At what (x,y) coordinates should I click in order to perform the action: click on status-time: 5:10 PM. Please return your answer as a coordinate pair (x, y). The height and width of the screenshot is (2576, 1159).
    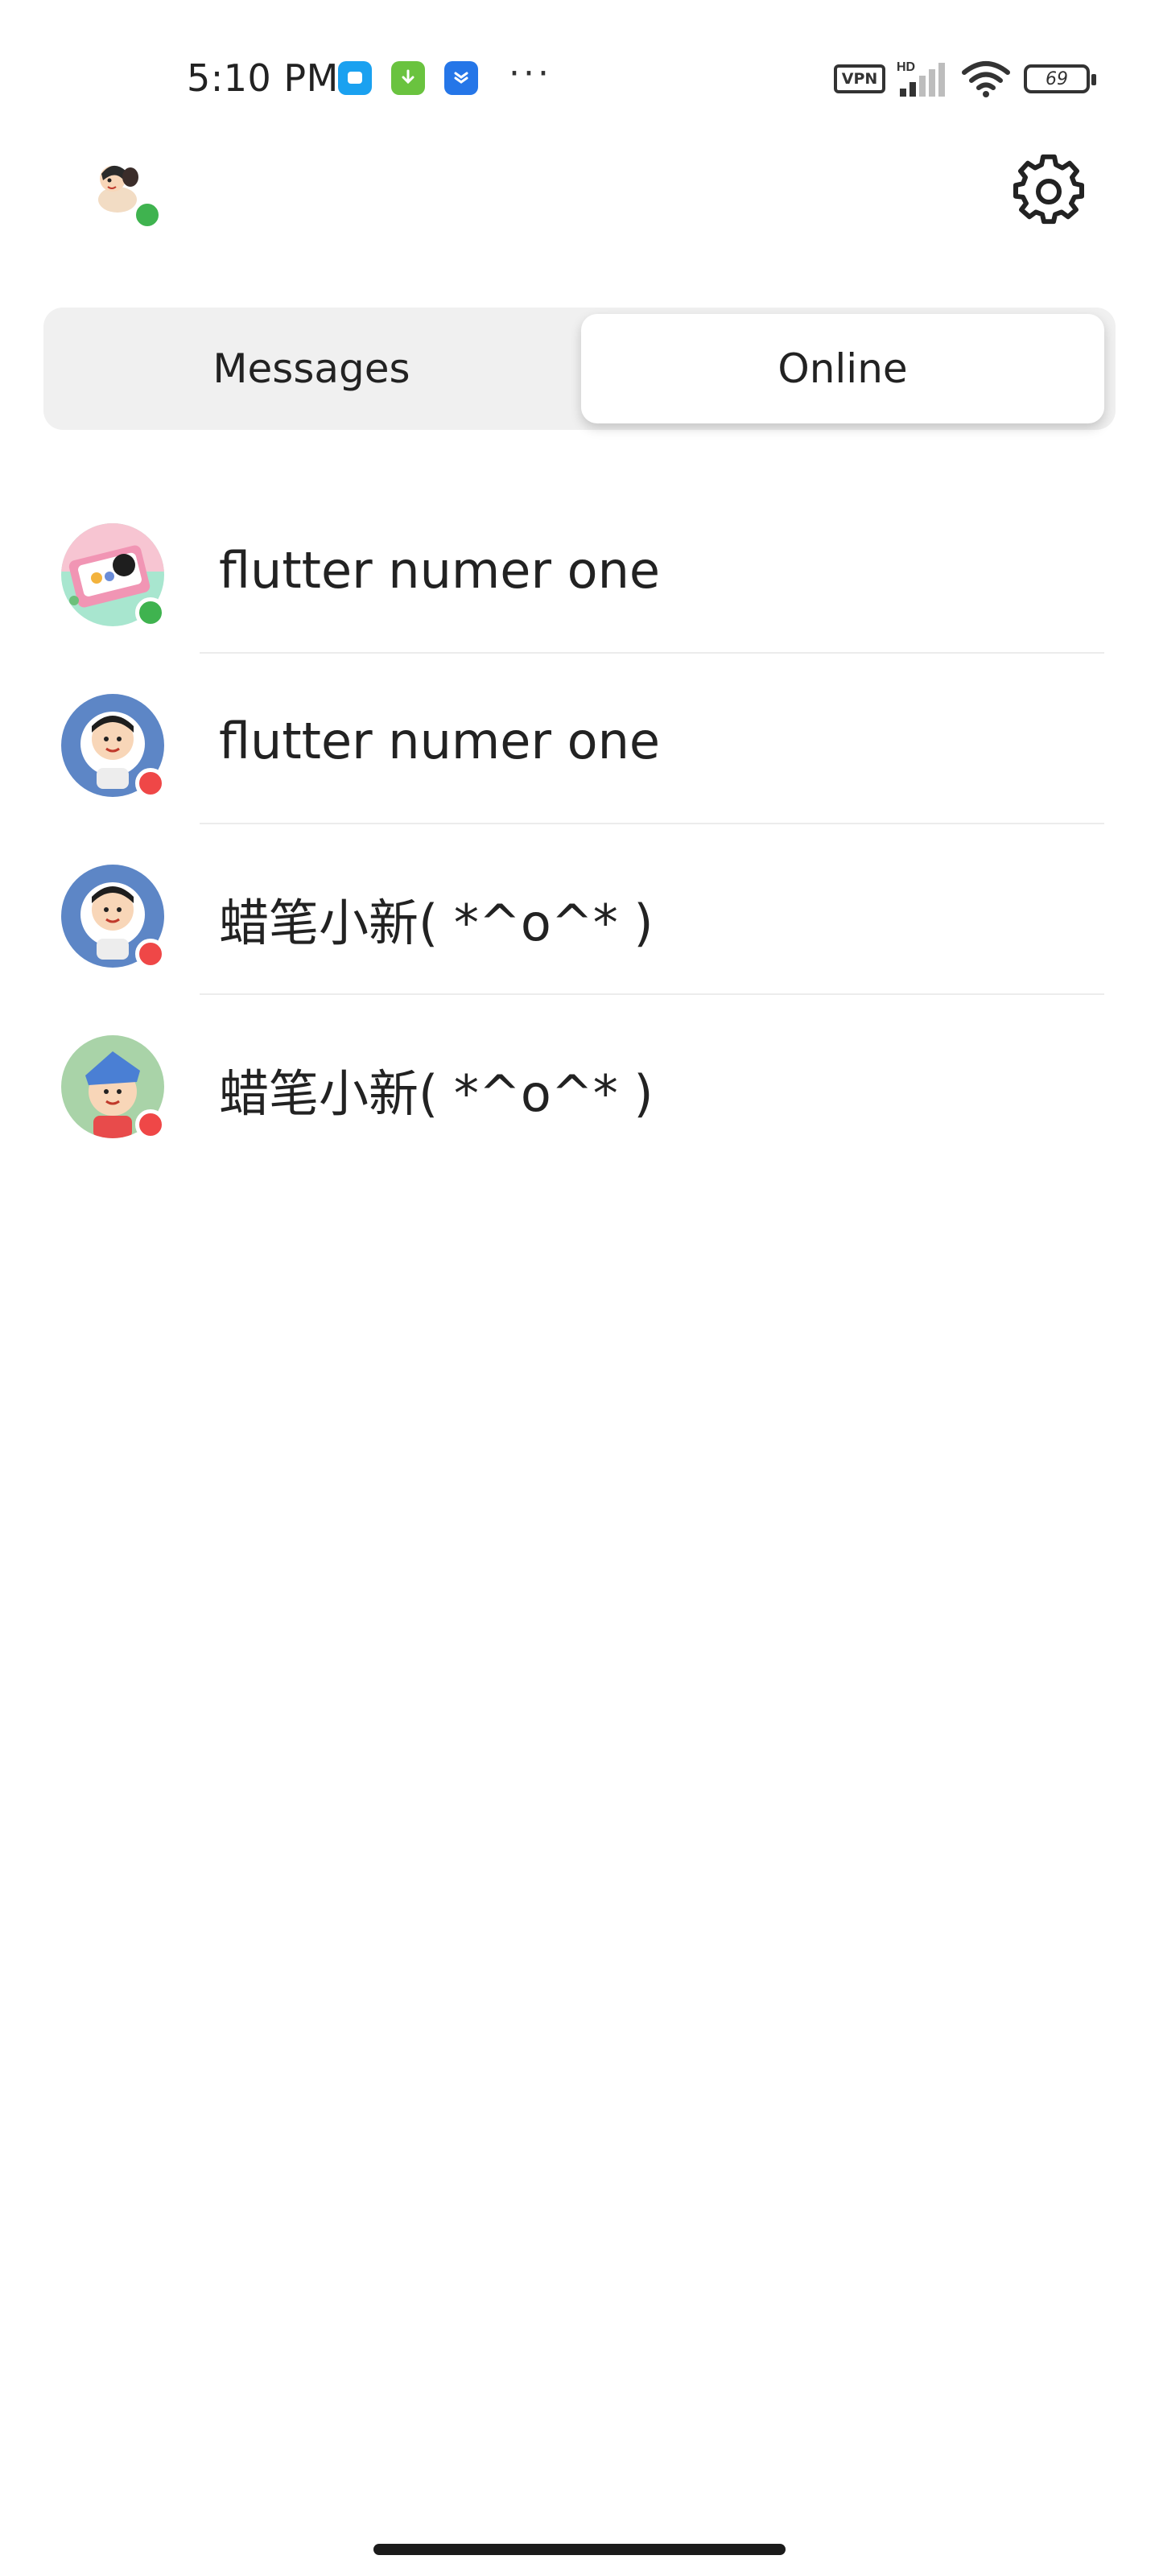
    Looking at the image, I should click on (263, 78).